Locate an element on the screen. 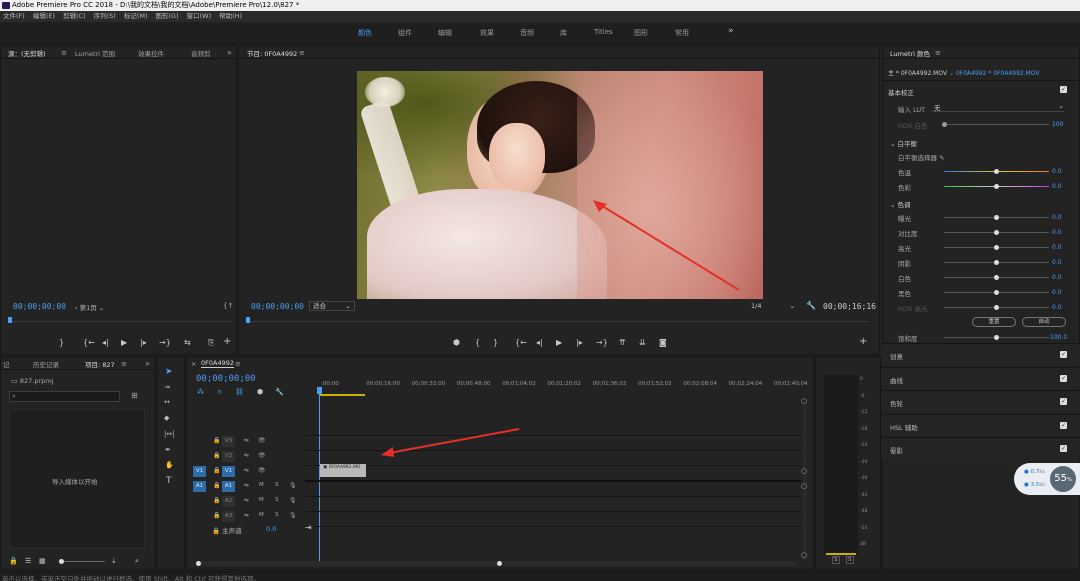 The width and height of the screenshot is (1080, 581). tone-value-0: 0.0 is located at coordinates (1057, 217).